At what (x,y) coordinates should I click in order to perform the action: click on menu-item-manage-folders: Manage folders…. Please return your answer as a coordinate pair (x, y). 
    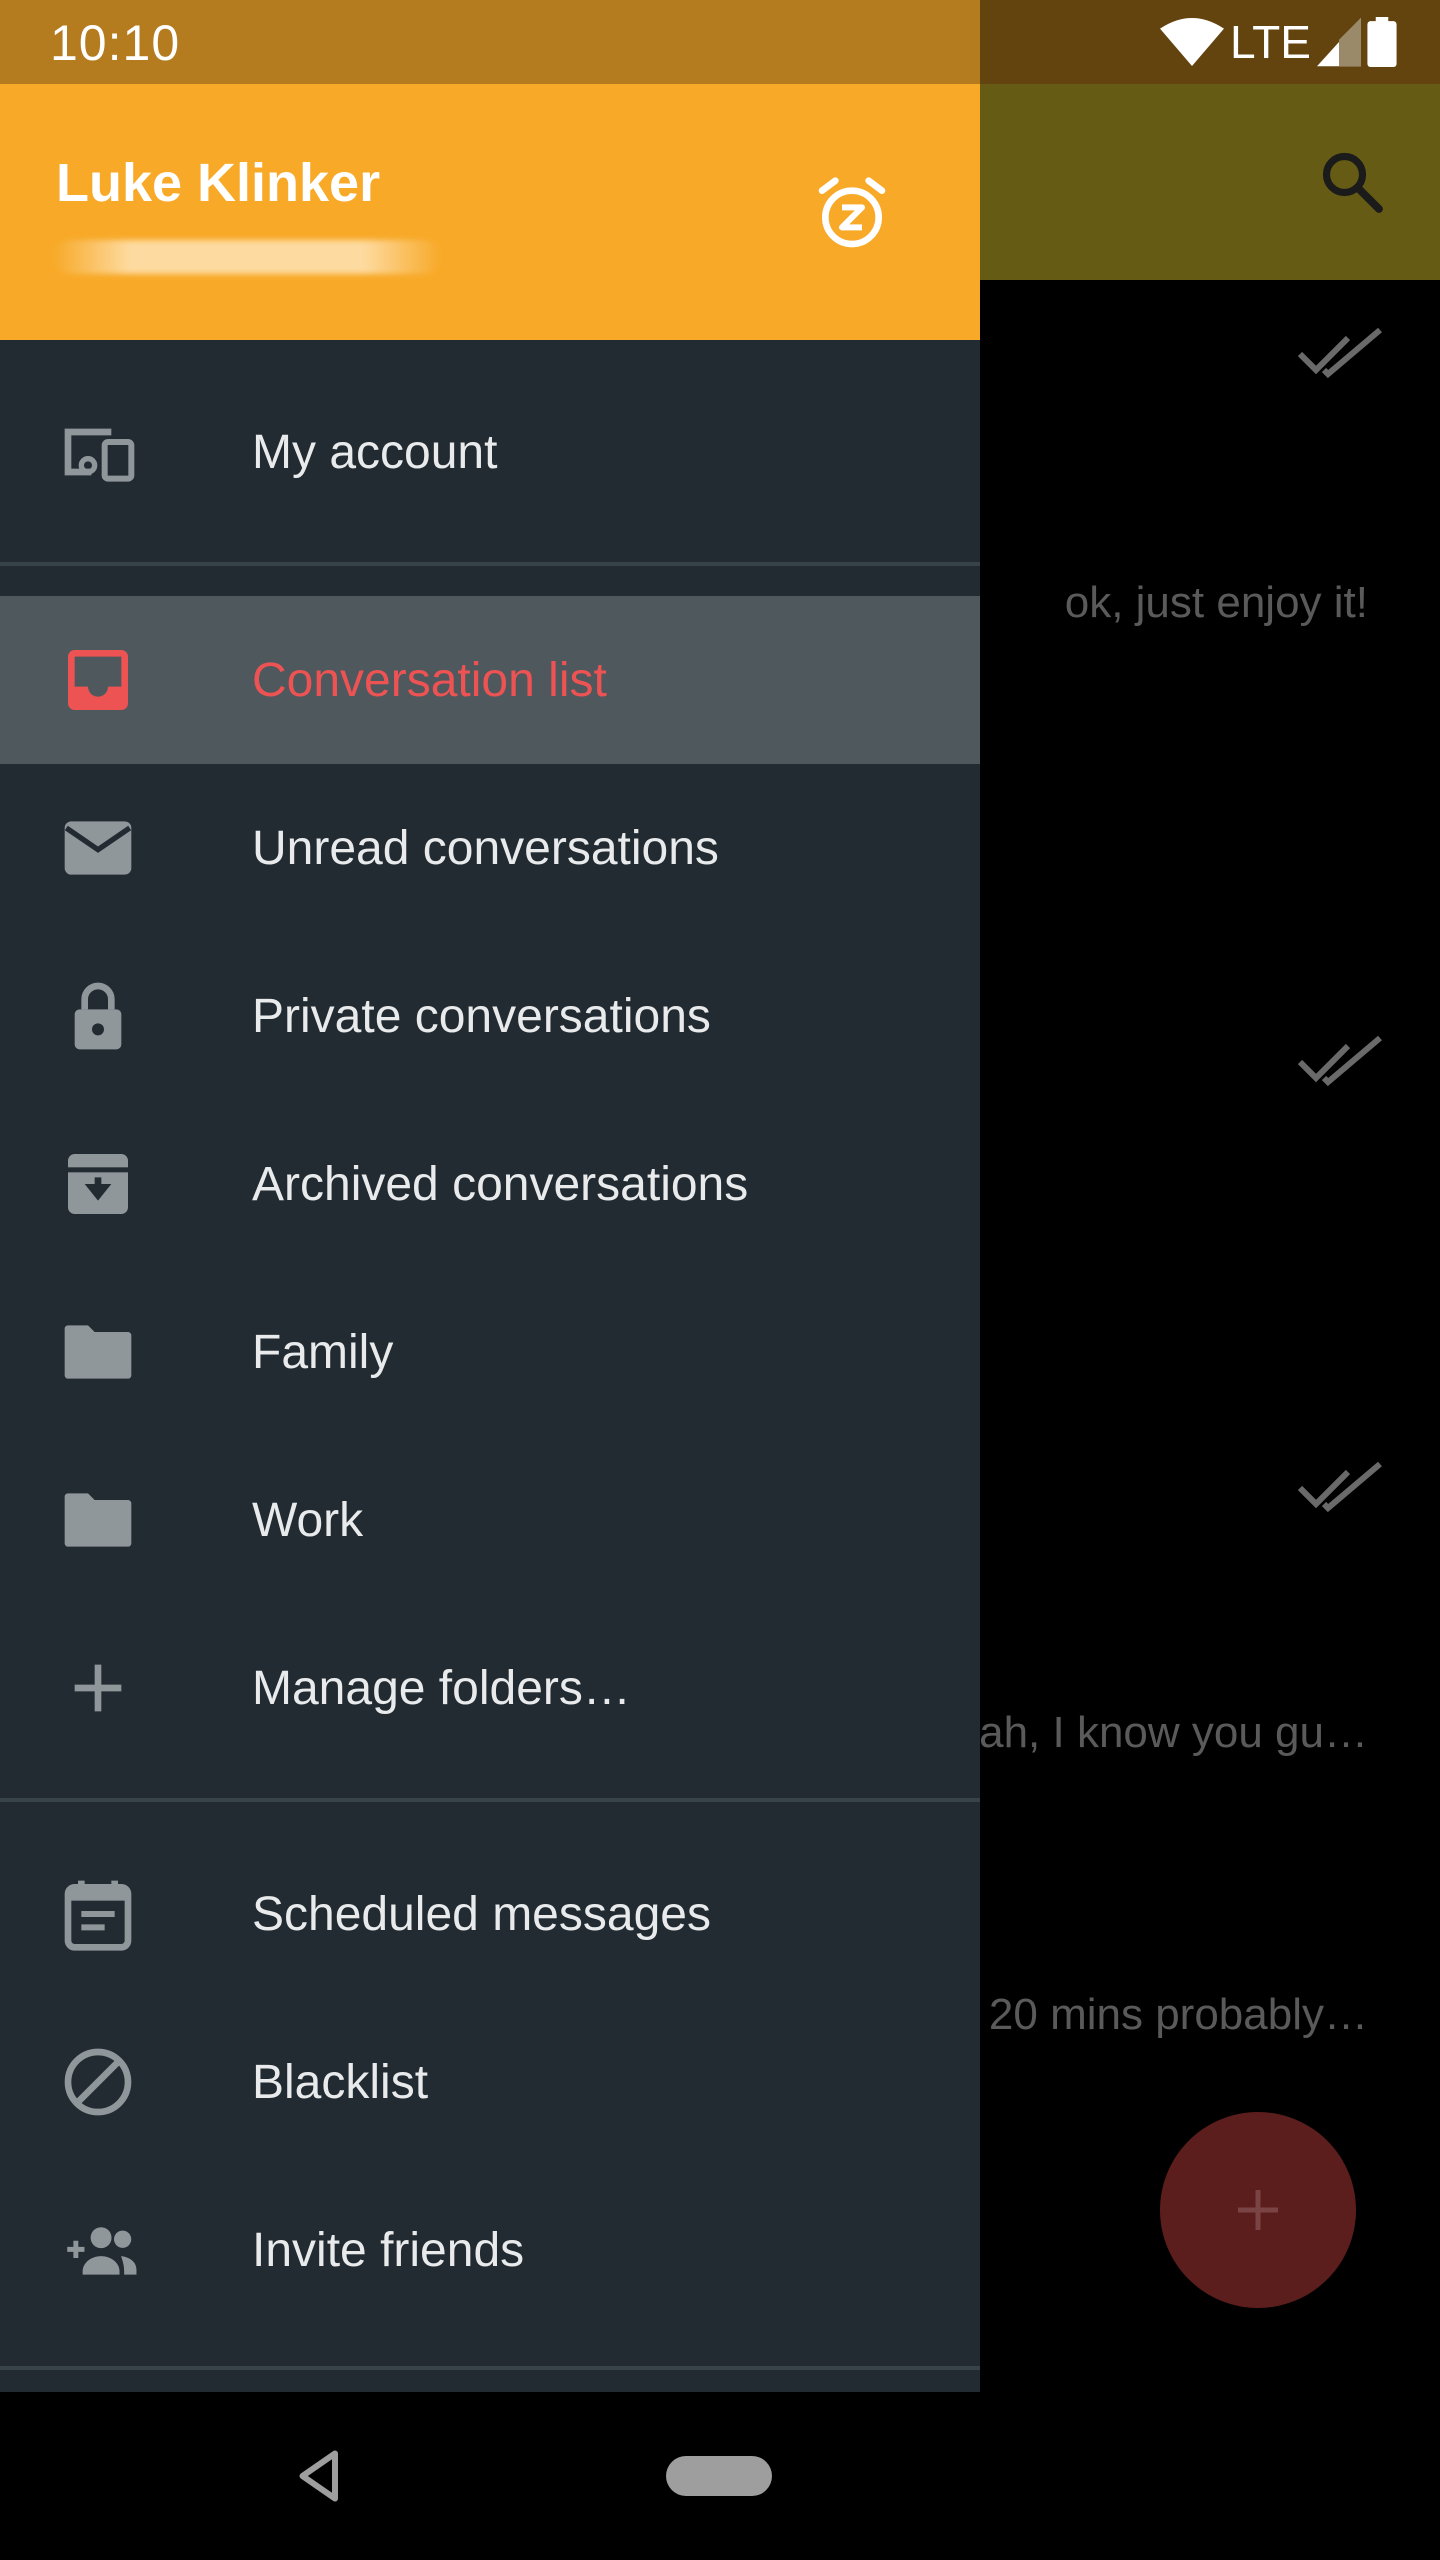
    Looking at the image, I should click on (490, 1688).